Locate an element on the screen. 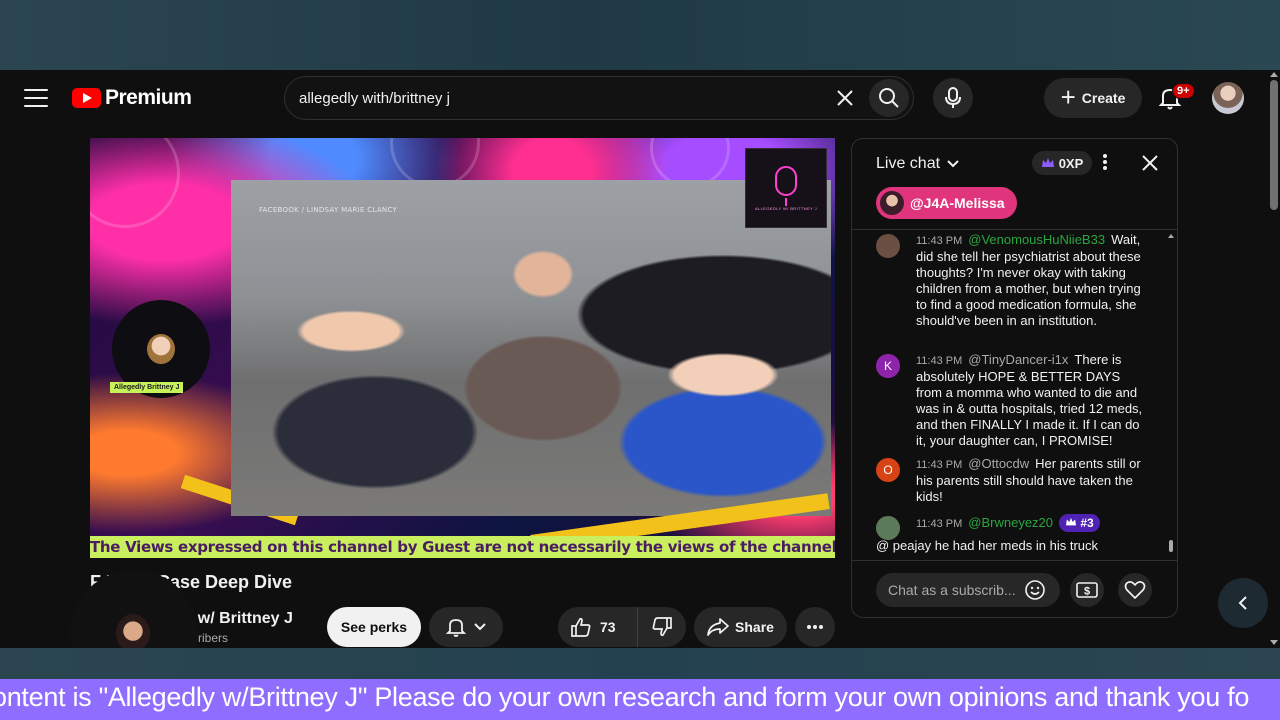  streamer-avatar is located at coordinates (133, 631).